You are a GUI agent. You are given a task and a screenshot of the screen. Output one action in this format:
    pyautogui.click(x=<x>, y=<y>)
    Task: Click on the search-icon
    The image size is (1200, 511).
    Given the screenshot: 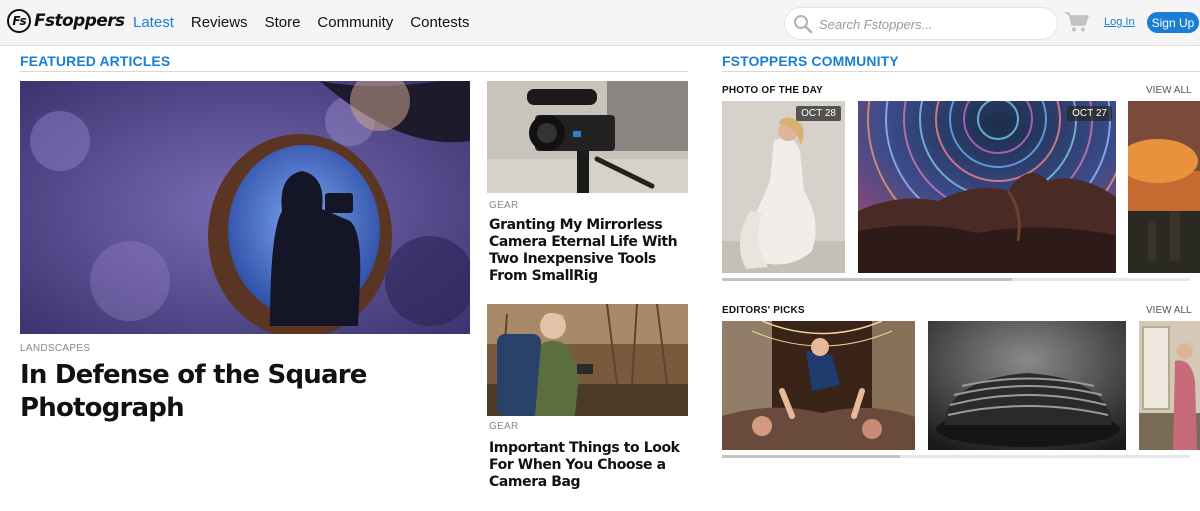 What is the action you would take?
    pyautogui.click(x=803, y=24)
    